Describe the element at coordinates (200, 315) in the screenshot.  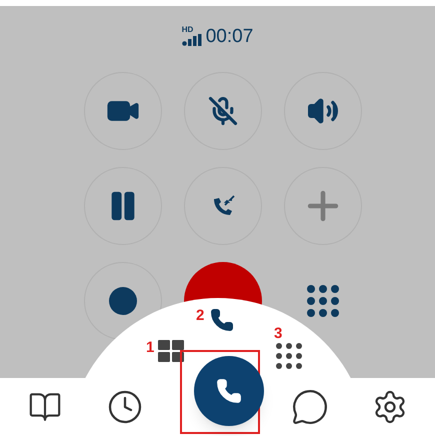
I see `number-marker: 2` at that location.